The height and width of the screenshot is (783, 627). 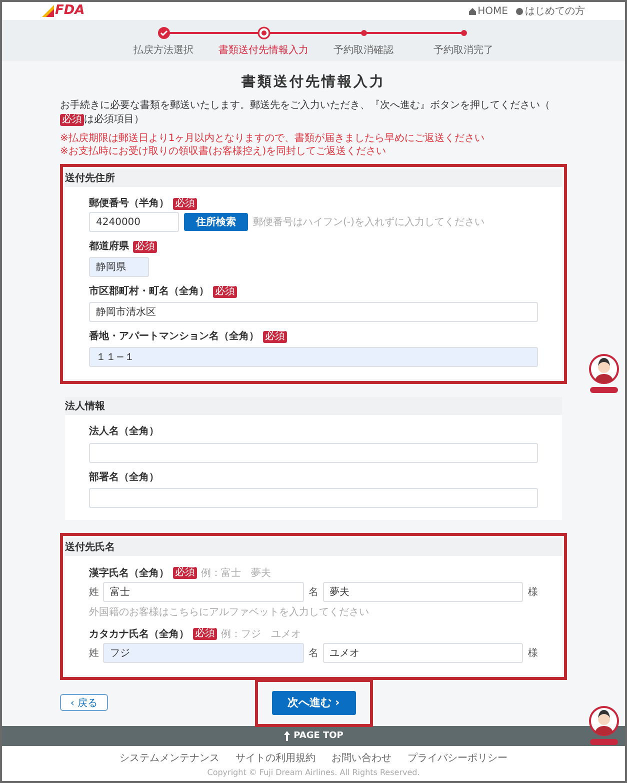 What do you see at coordinates (119, 267) in the screenshot?
I see `input-field: 静岡県` at bounding box center [119, 267].